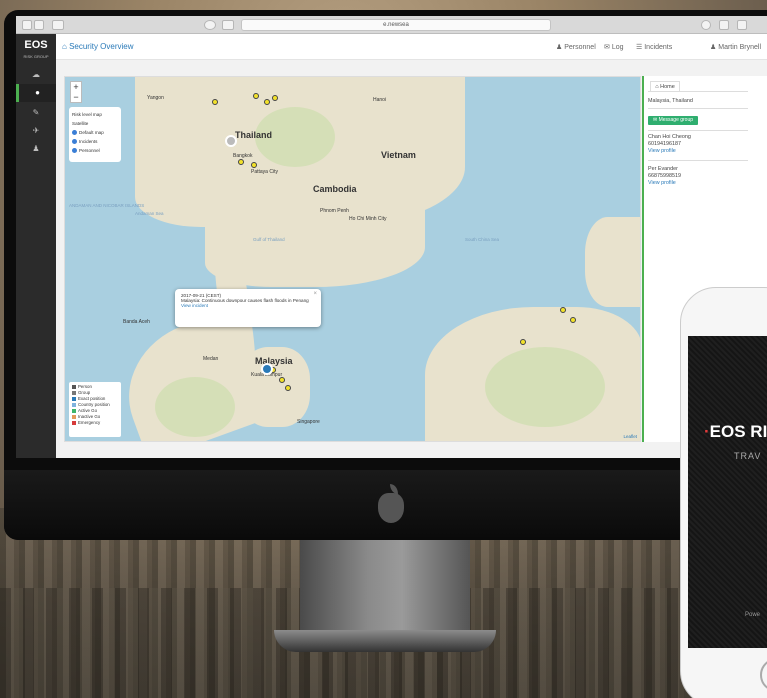  I want to click on city-label: Bangkok, so click(243, 156).